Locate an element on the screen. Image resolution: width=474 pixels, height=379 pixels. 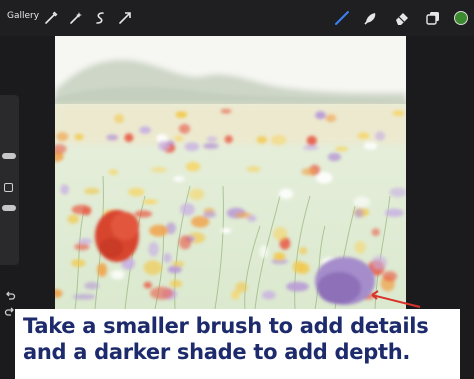
transform-icon is located at coordinates (100, 18).